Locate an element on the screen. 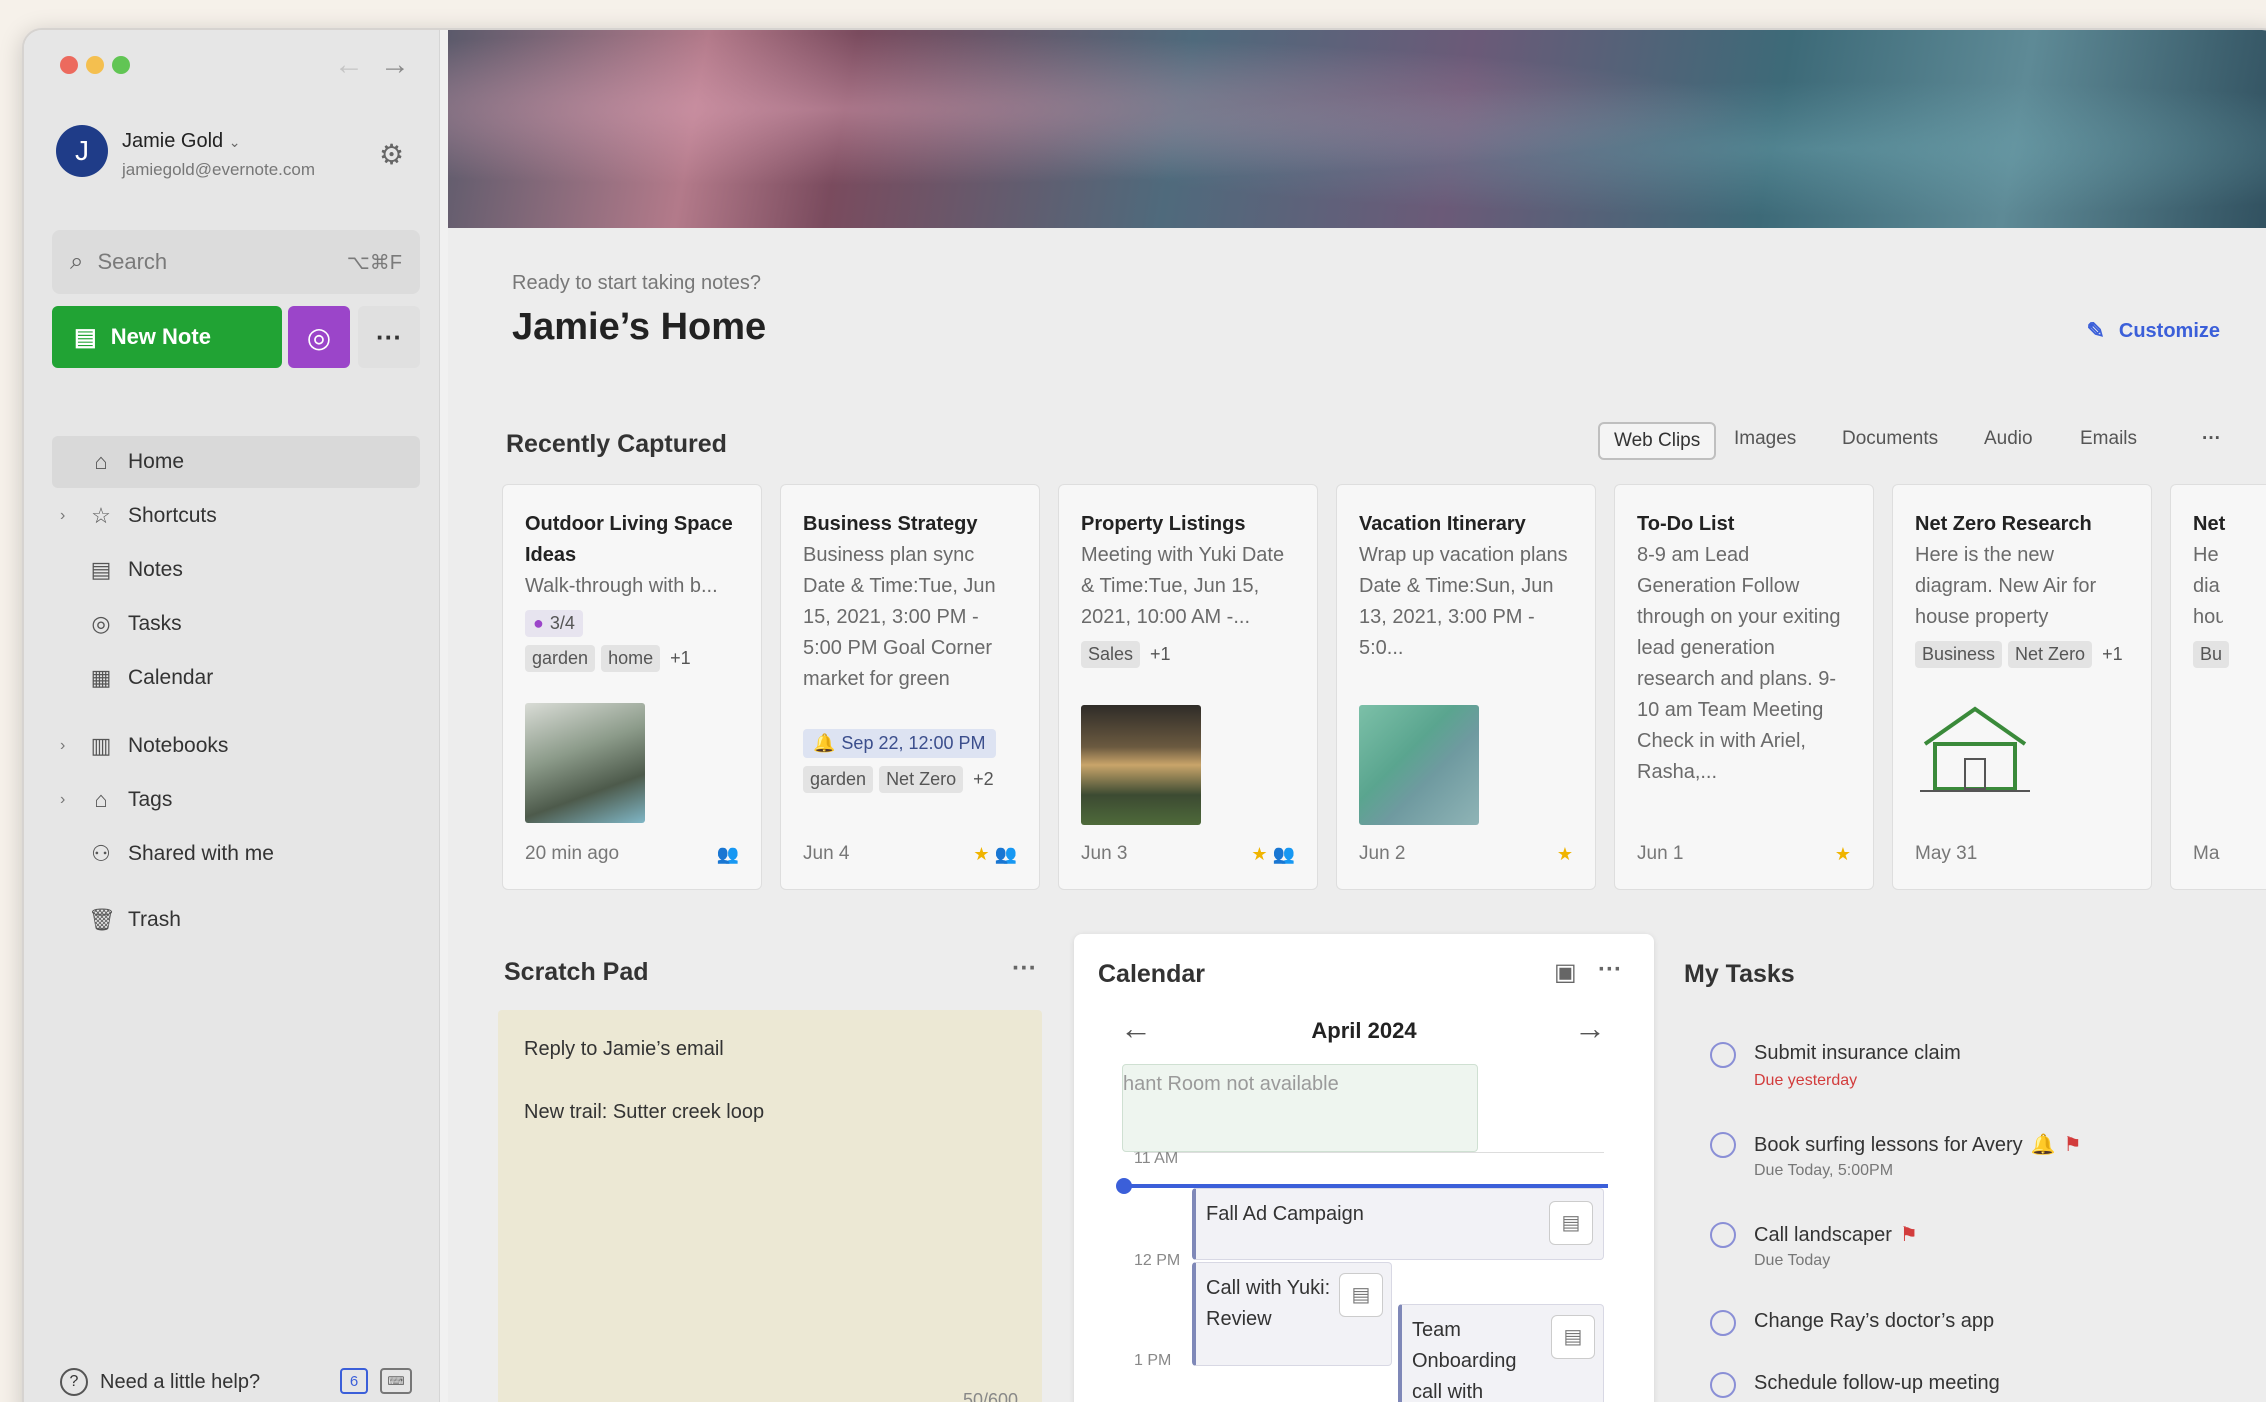  calendar-event-call-yuki: Call with Yuki: Review ▤ is located at coordinates (1292, 1314).